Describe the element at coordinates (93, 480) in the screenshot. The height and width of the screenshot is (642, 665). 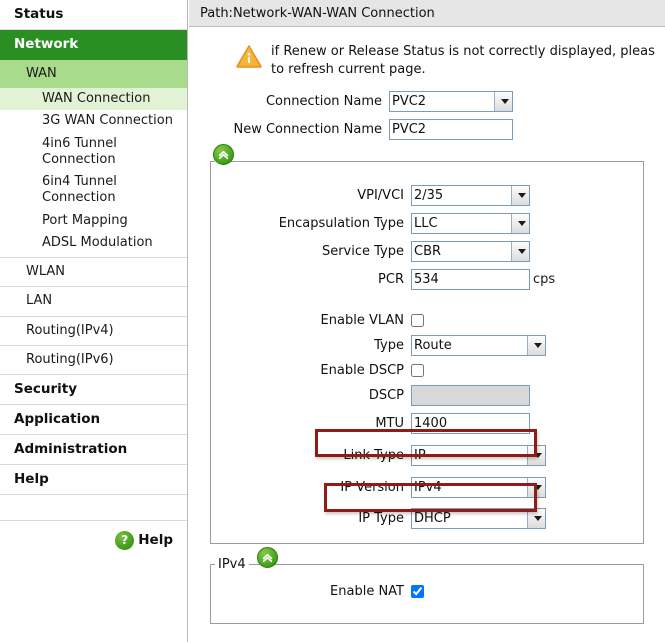
I see `sidebar-item-help: Help` at that location.